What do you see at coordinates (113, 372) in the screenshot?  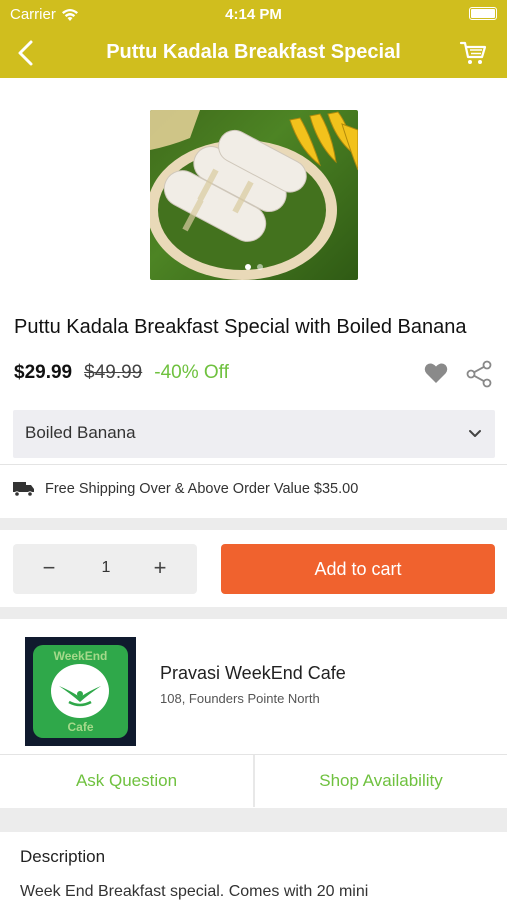 I see `old-price: $49.99` at bounding box center [113, 372].